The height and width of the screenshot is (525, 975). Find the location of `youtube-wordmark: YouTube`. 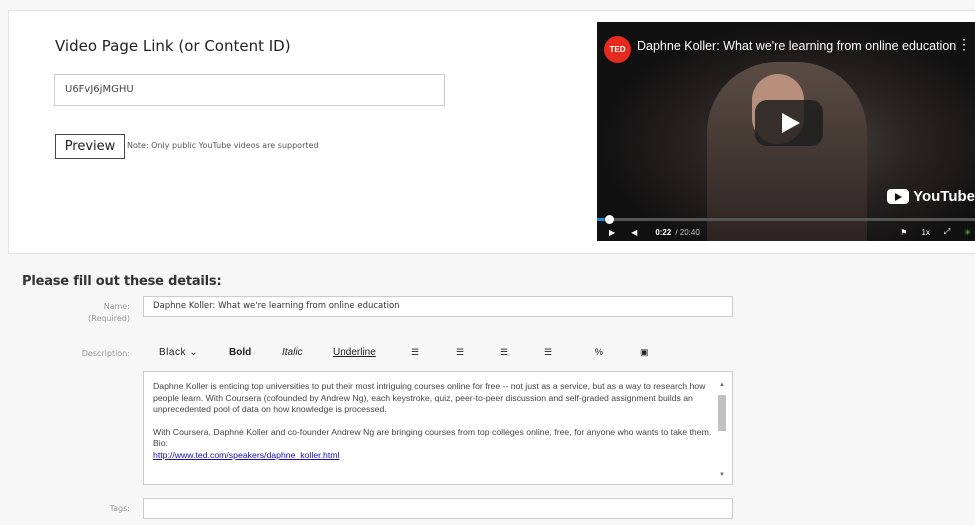

youtube-wordmark: YouTube is located at coordinates (944, 196).